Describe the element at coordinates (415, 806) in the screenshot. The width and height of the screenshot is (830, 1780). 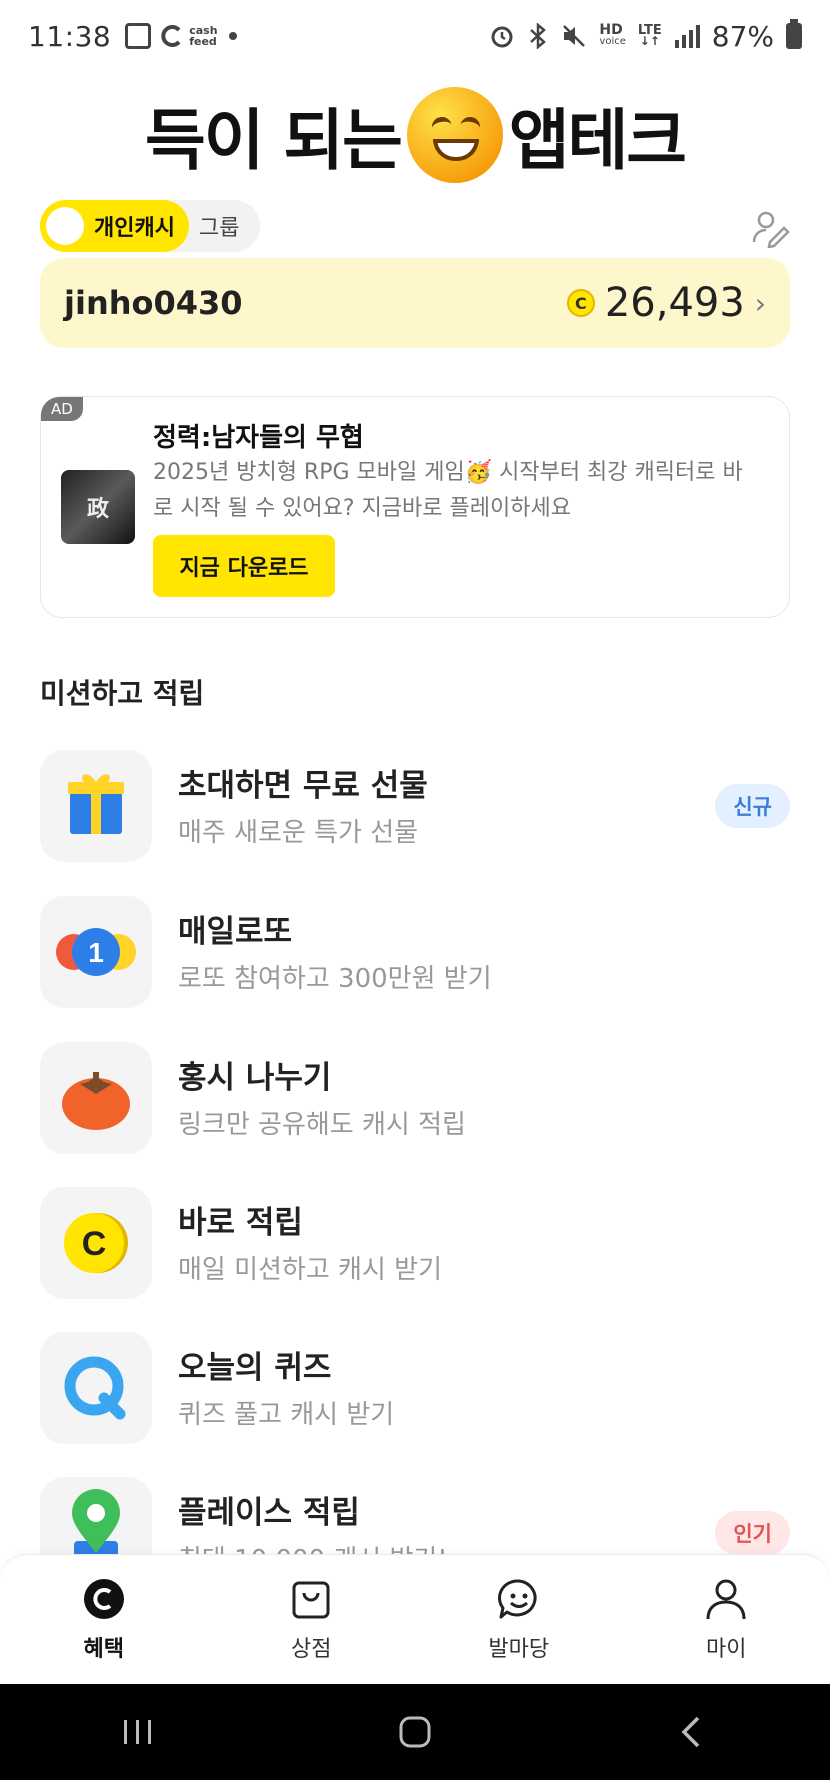
I see `mission-invite-gift: 초대하면 무료 선물 매주 새로운 특가 선물 신규` at that location.